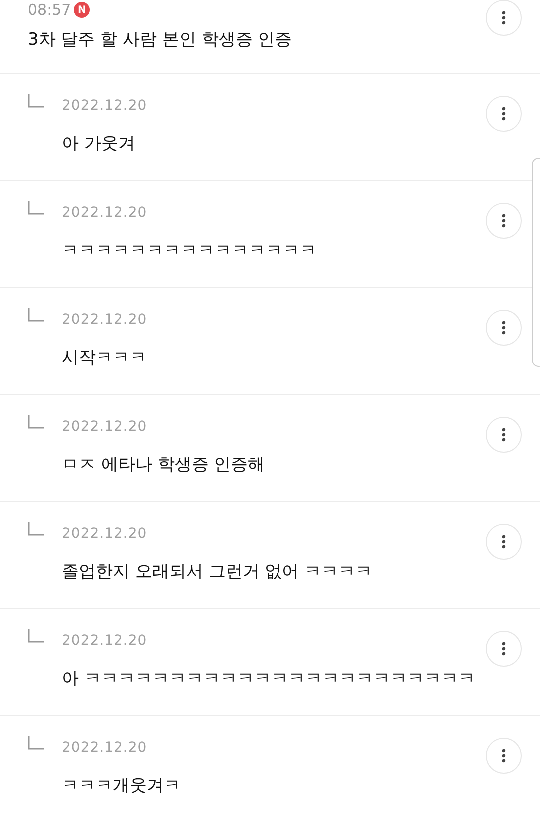 The width and height of the screenshot is (540, 822). What do you see at coordinates (122, 786) in the screenshot?
I see `reply-text: ㅋㅋㅋ개웃겨ㅋ` at bounding box center [122, 786].